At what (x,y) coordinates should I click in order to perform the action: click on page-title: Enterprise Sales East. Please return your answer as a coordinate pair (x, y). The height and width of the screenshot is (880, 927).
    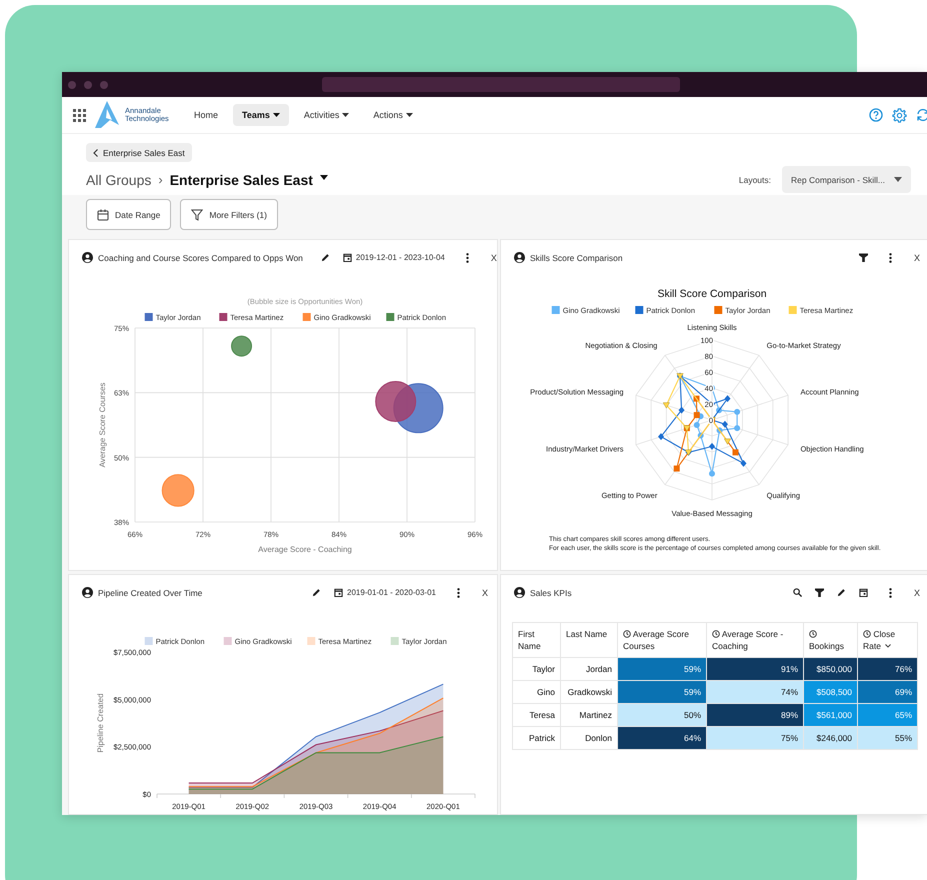
    Looking at the image, I should click on (241, 180).